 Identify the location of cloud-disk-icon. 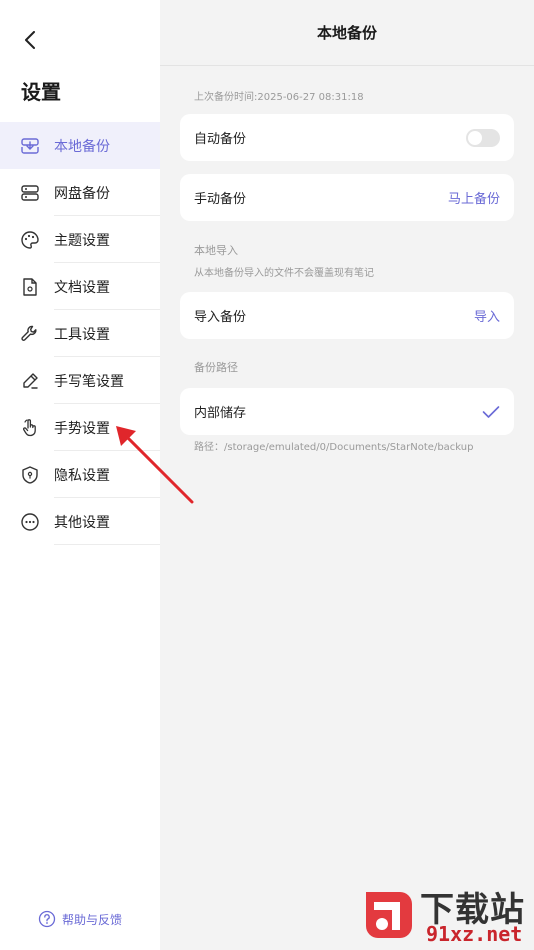
(30, 193).